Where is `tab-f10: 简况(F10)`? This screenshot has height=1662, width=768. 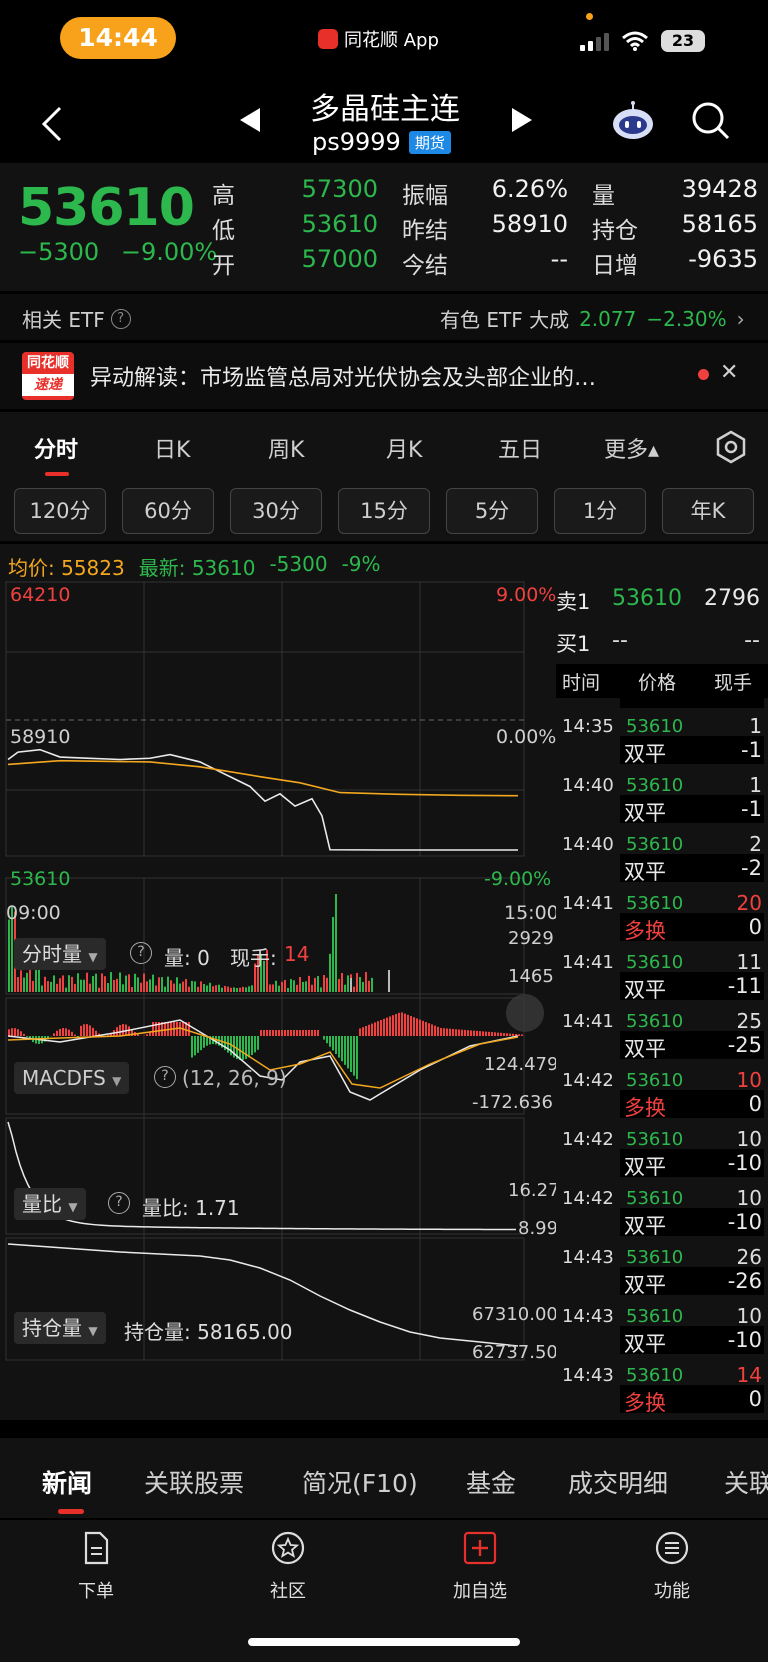
tab-f10: 简况(F10) is located at coordinates (360, 1482).